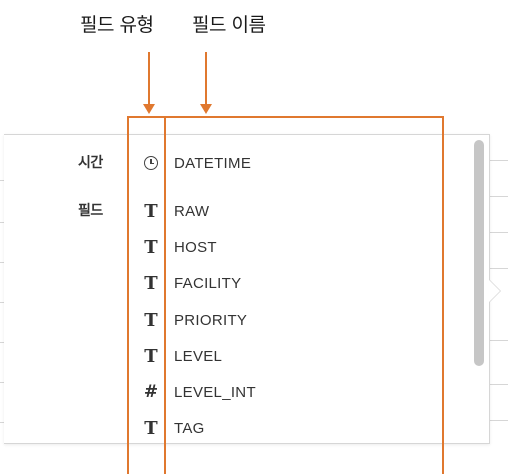 This screenshot has width=508, height=474. What do you see at coordinates (206, 109) in the screenshot?
I see `field-name-arrowhead` at bounding box center [206, 109].